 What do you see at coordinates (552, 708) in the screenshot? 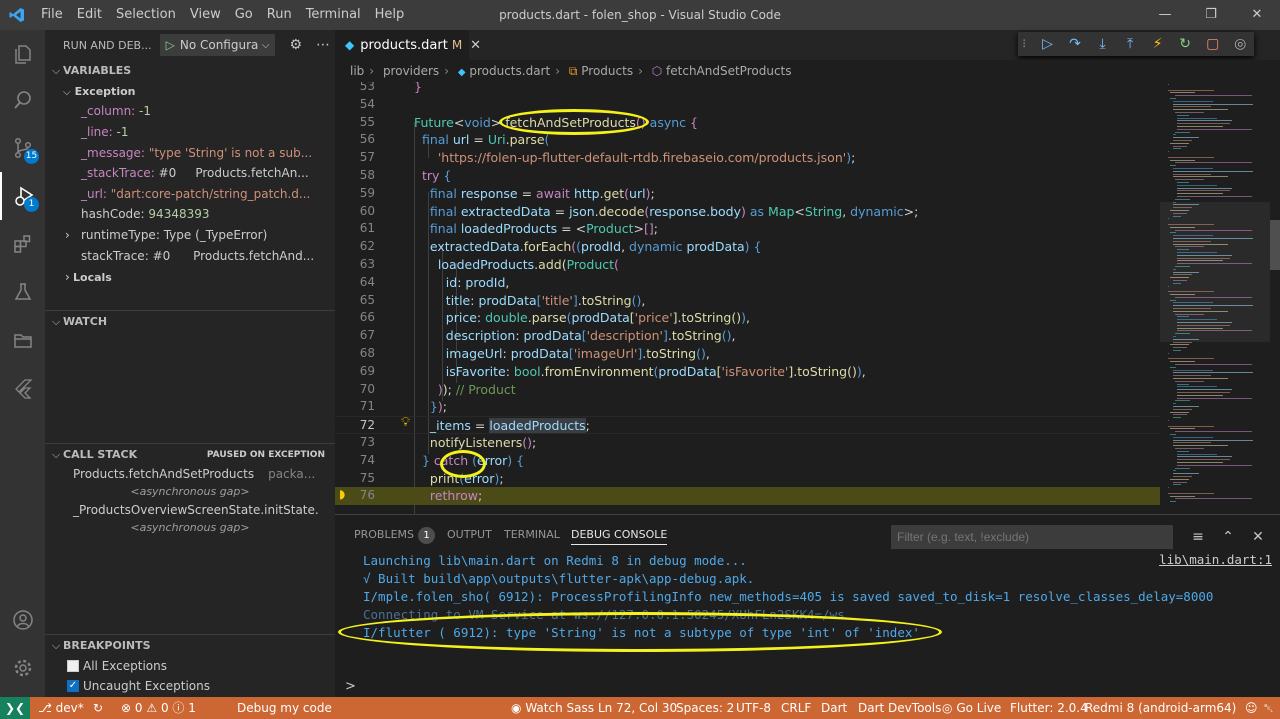
I see `watch-sass: ◉ Watch Sass` at bounding box center [552, 708].